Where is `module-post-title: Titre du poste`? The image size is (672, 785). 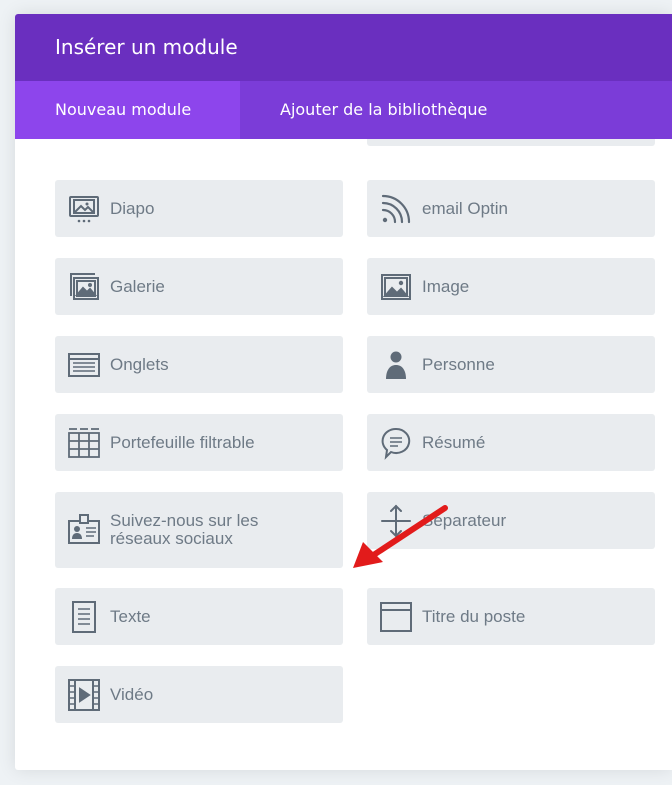 module-post-title: Titre du poste is located at coordinates (511, 616).